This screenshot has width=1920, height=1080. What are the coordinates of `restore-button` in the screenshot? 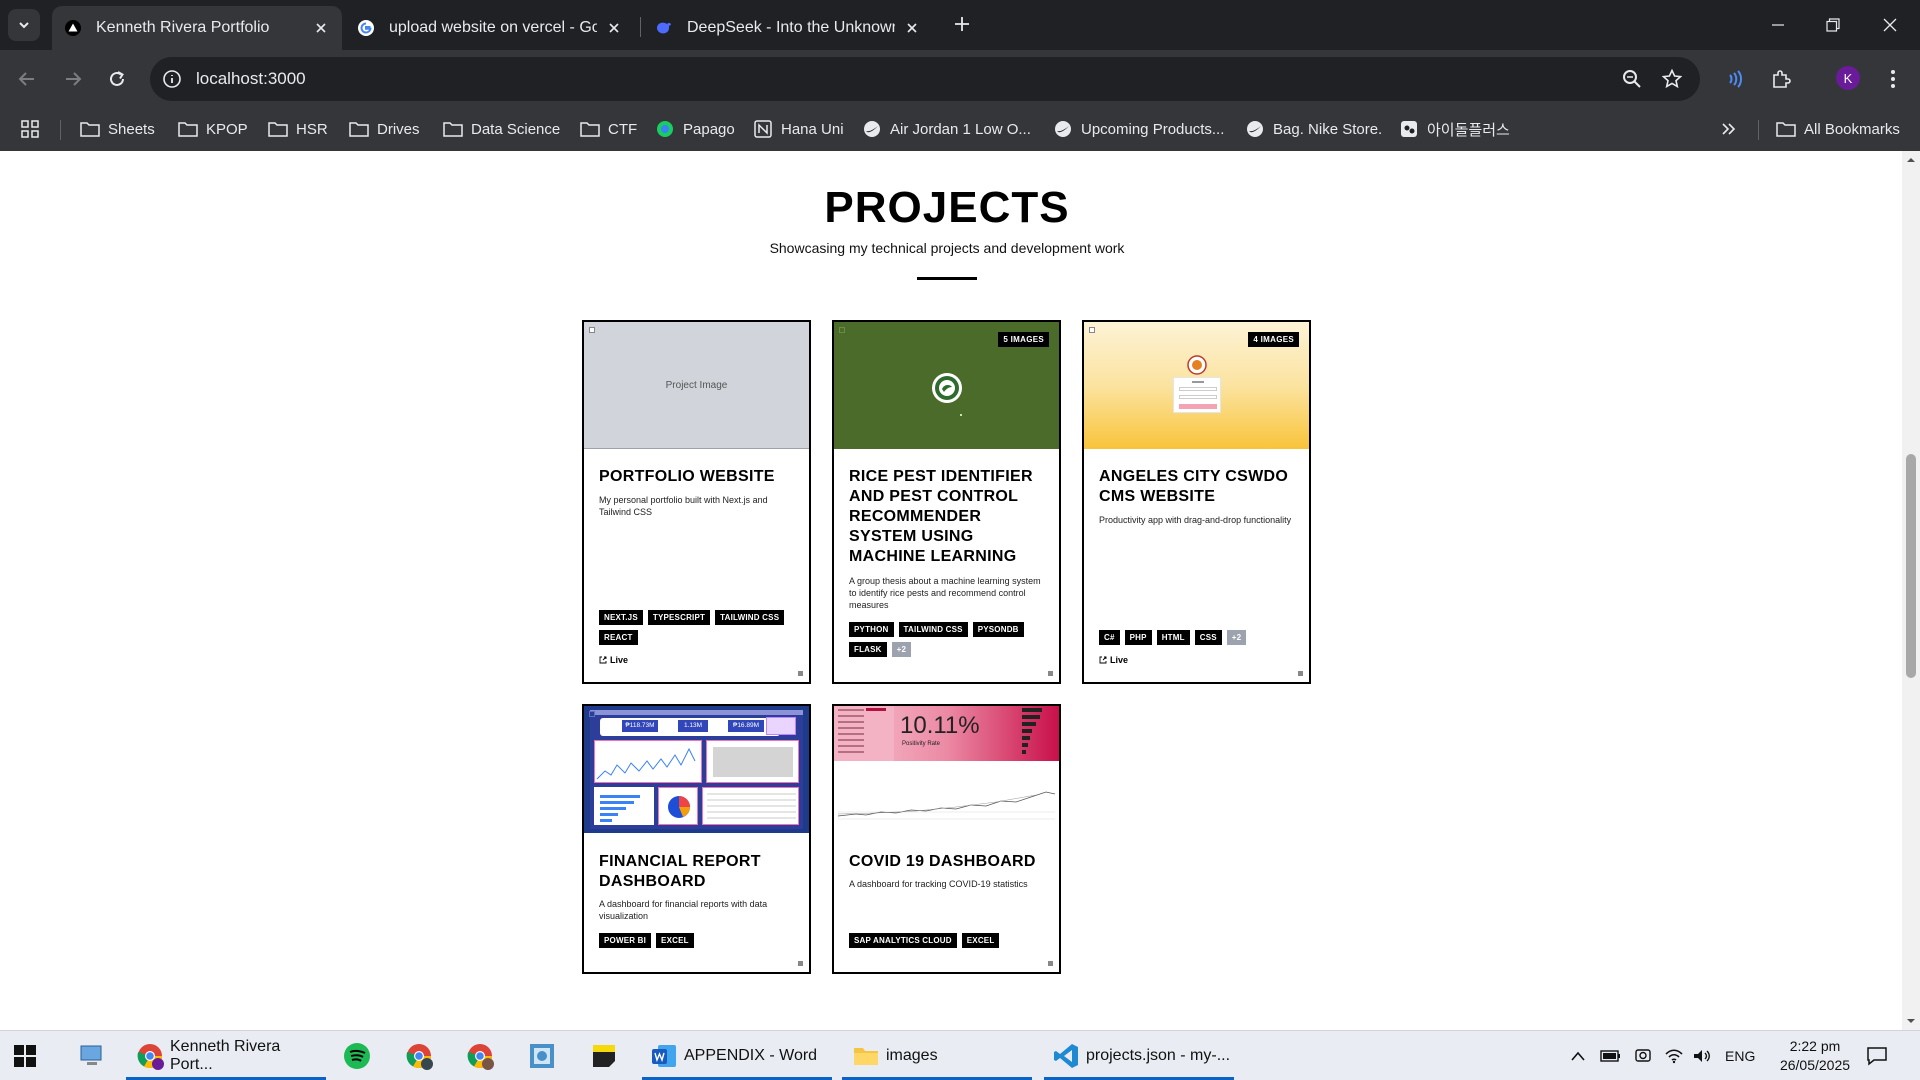 It's located at (1833, 25).